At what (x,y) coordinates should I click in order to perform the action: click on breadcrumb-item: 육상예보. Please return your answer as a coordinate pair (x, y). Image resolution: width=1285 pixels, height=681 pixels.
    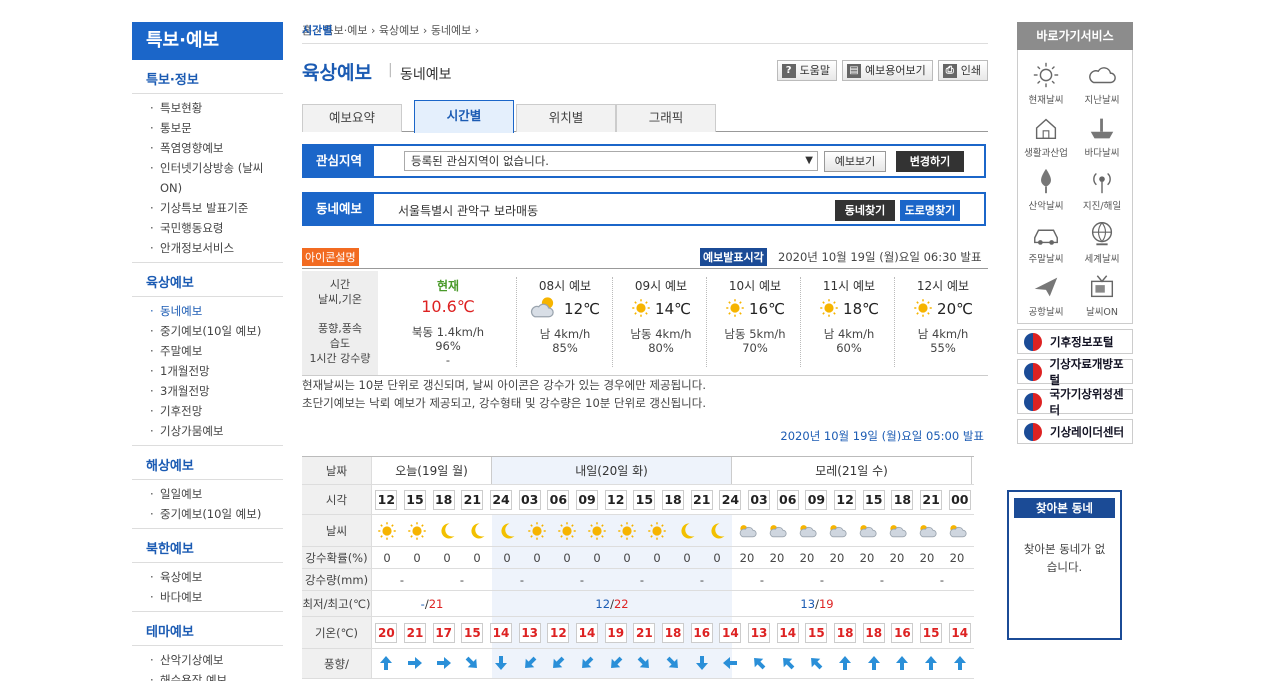
    Looking at the image, I should click on (399, 30).